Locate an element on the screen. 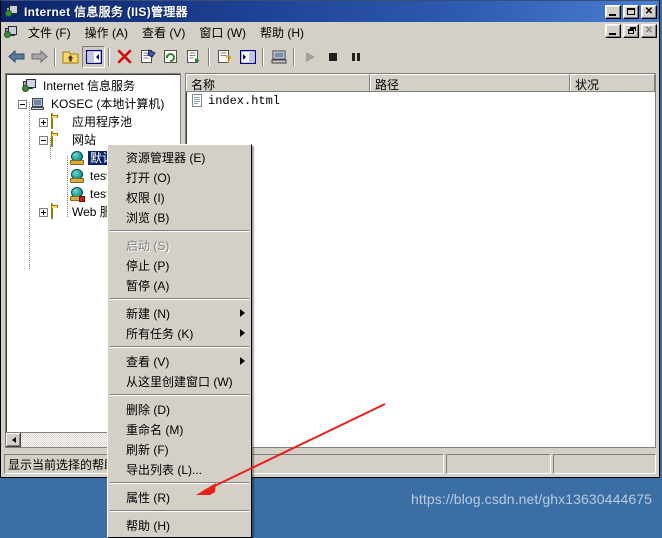  tree-node-app-pools: 应用程序池 is located at coordinates (94, 122).